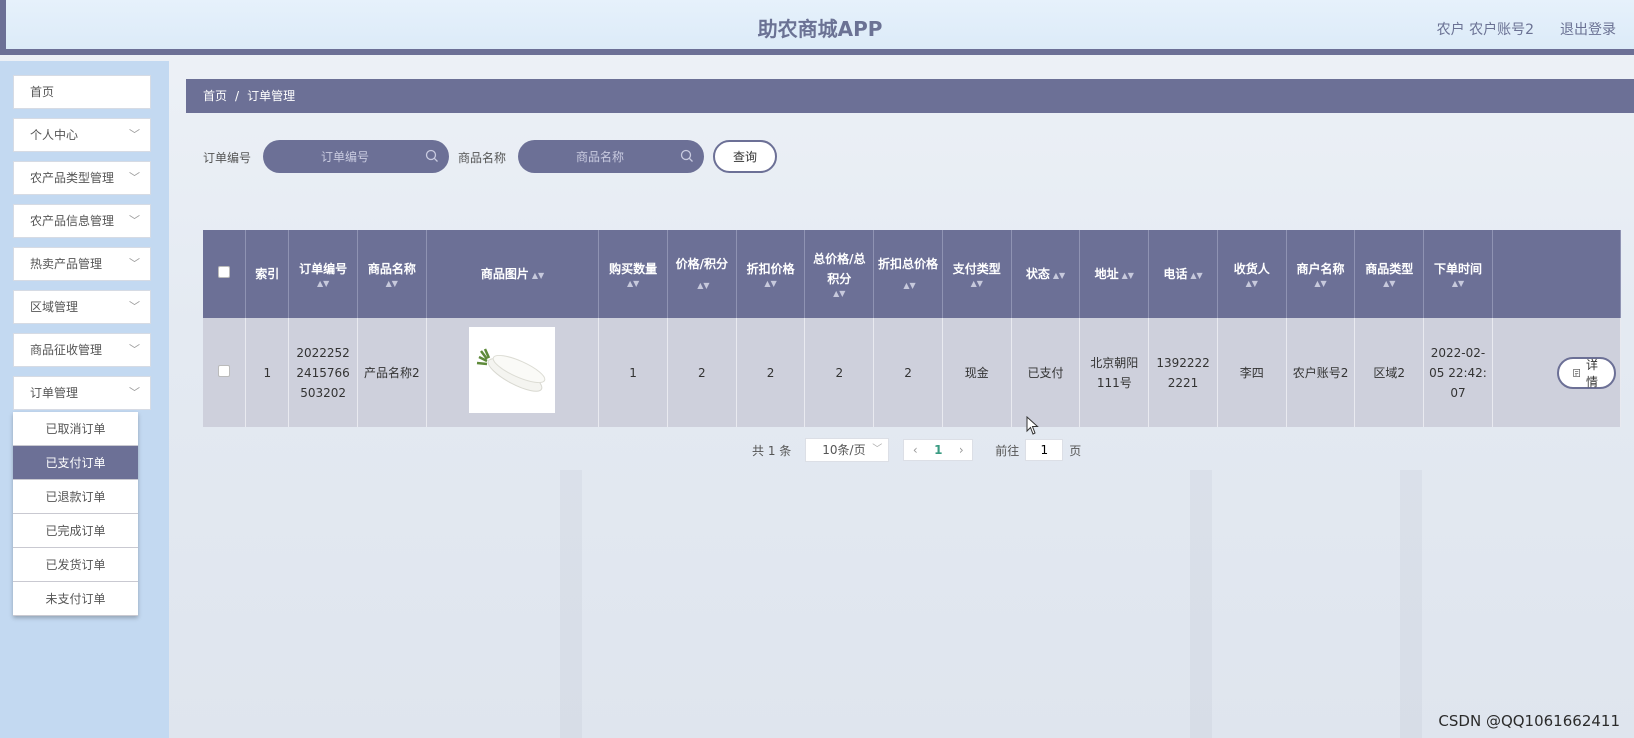 This screenshot has height=738, width=1634. Describe the element at coordinates (820, 29) in the screenshot. I see `app-title: 助农商城APP` at that location.